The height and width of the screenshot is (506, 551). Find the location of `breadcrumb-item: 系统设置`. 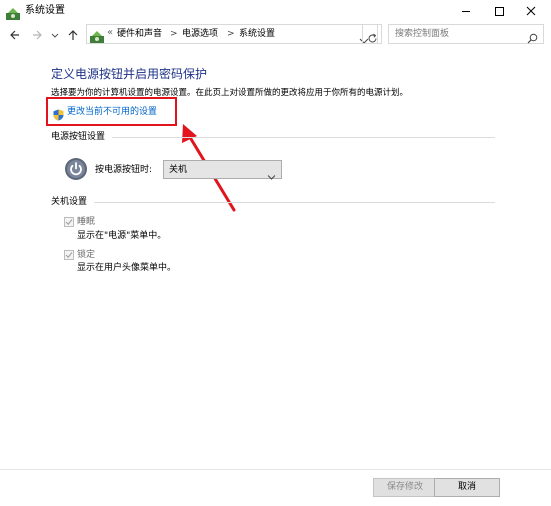

breadcrumb-item: 系统设置 is located at coordinates (257, 34).